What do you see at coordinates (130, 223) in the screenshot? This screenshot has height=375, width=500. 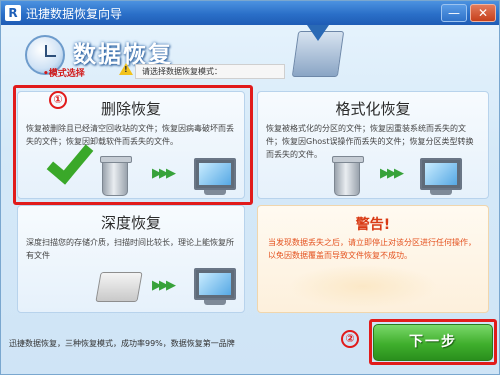 I see `deep-recovery-title: 深度恢复` at bounding box center [130, 223].